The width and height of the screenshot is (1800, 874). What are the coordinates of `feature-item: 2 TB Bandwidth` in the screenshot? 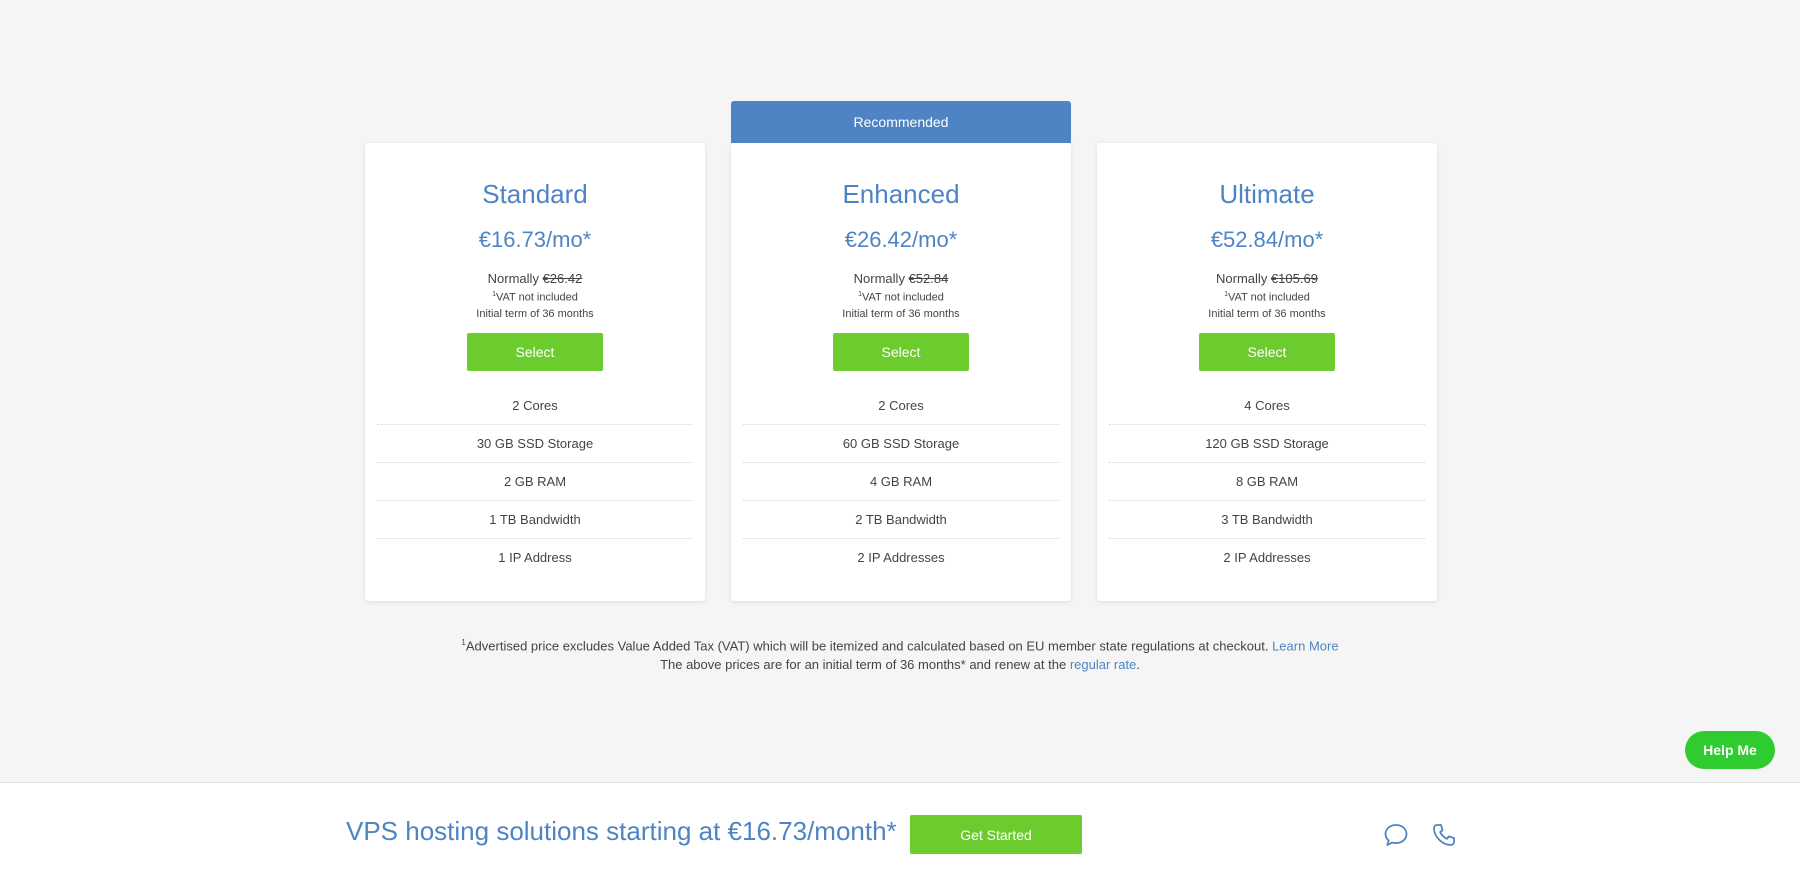 It's located at (901, 520).